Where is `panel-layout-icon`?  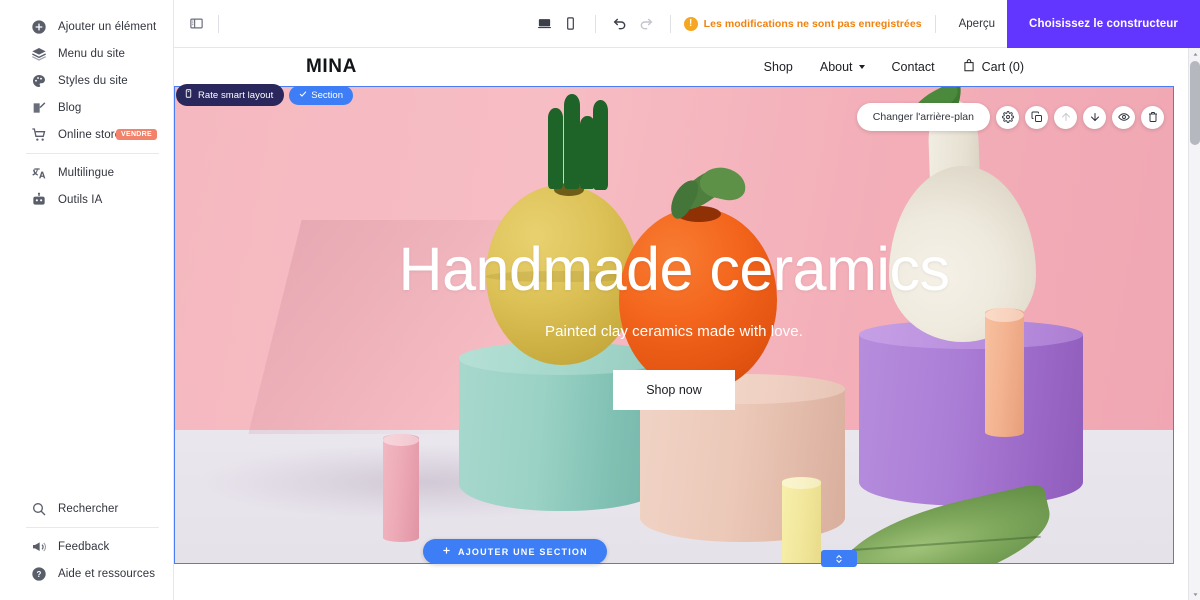
panel-layout-icon is located at coordinates (196, 24).